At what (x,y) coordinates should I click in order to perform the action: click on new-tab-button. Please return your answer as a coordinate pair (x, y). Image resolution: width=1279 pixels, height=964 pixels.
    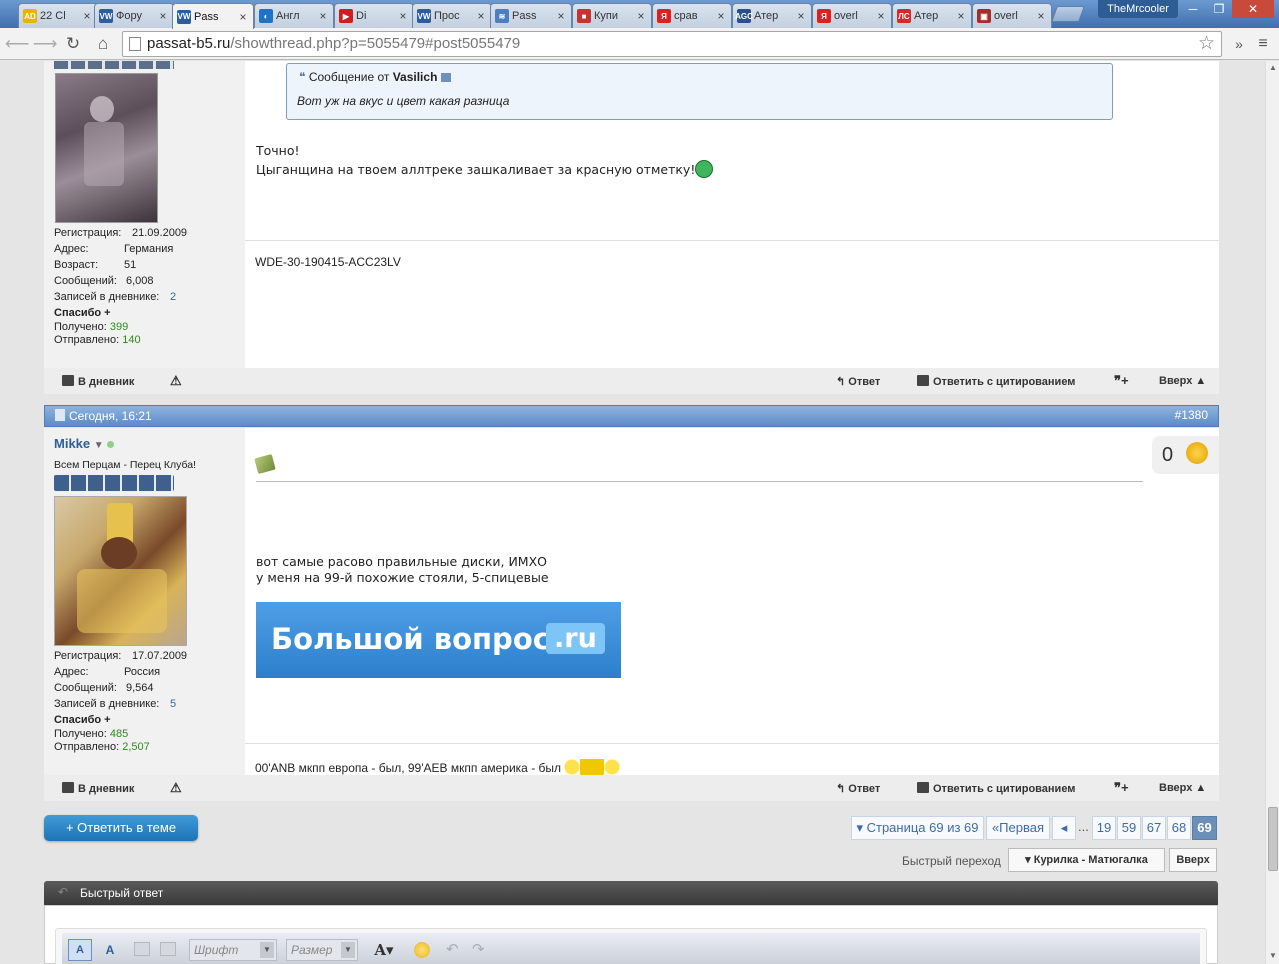
    Looking at the image, I should click on (1068, 14).